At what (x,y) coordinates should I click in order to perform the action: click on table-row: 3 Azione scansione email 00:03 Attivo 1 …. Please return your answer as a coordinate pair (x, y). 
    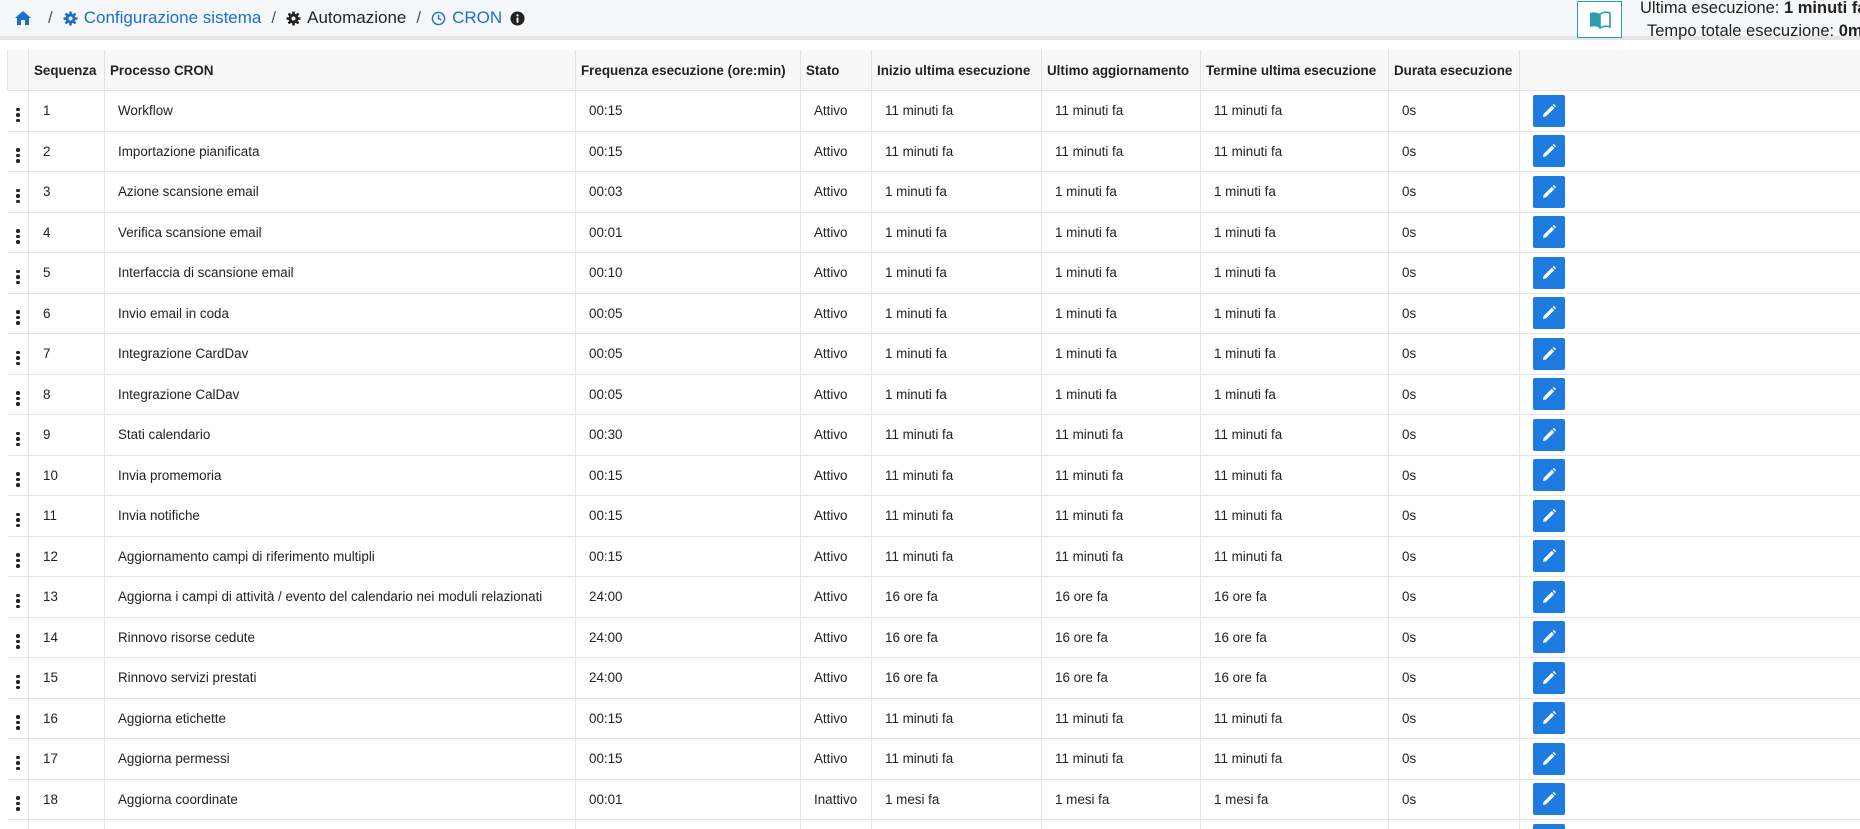
    Looking at the image, I should click on (933, 192).